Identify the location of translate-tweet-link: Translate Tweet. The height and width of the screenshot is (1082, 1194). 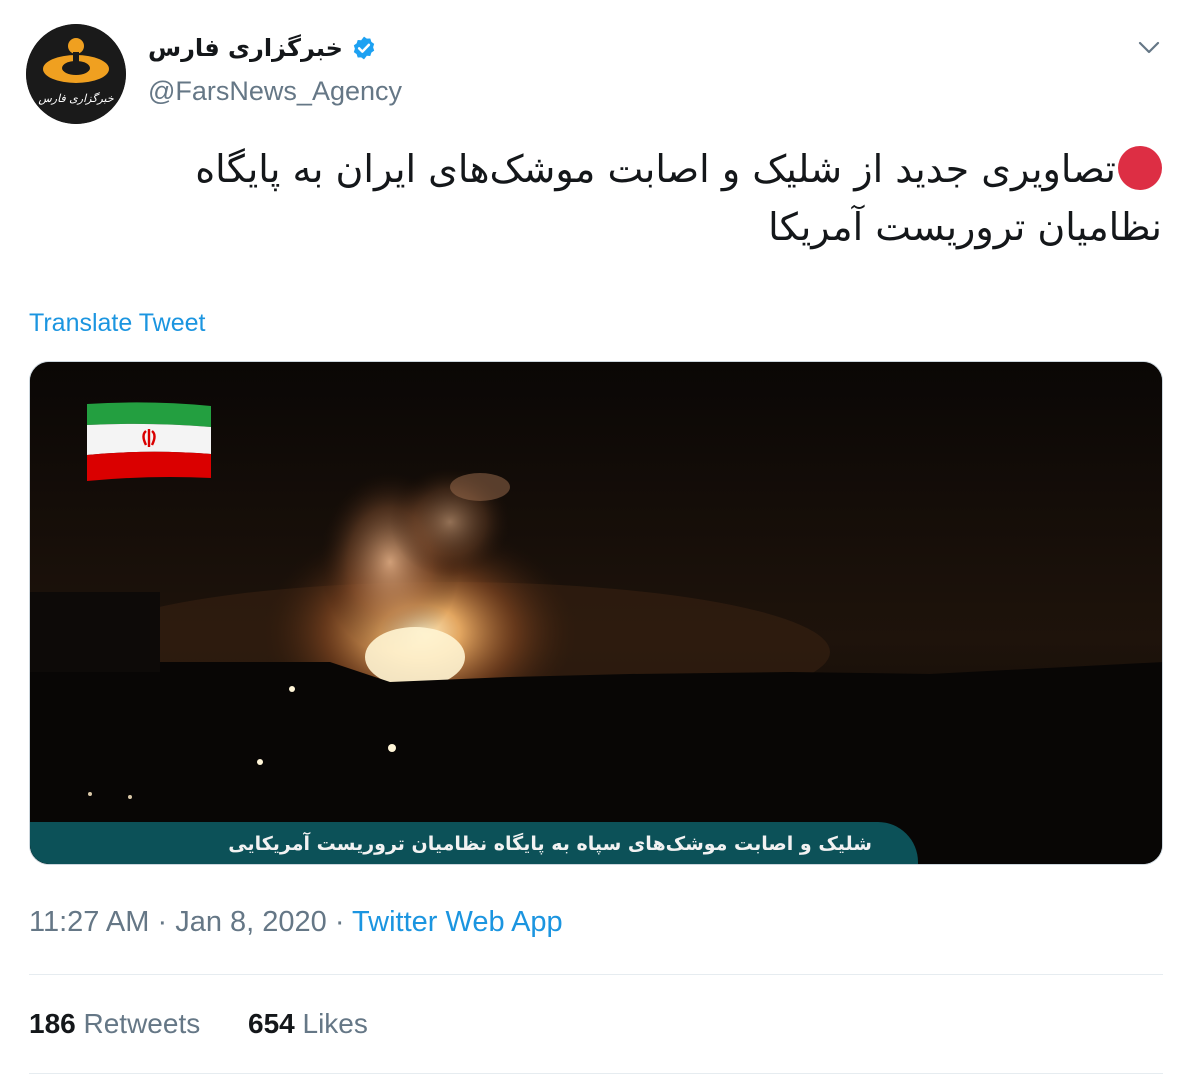
(117, 323).